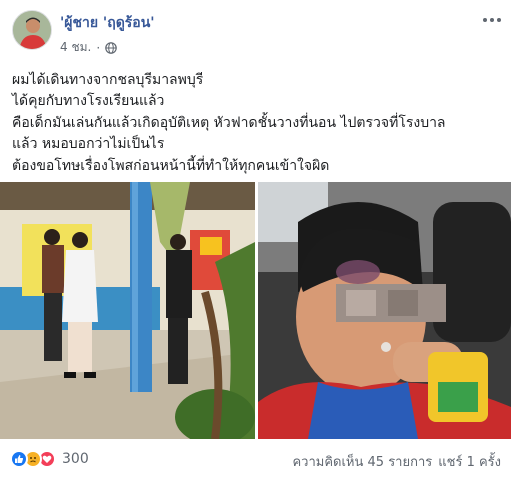  Describe the element at coordinates (49, 459) in the screenshot. I see `reactions-summary: 300` at that location.